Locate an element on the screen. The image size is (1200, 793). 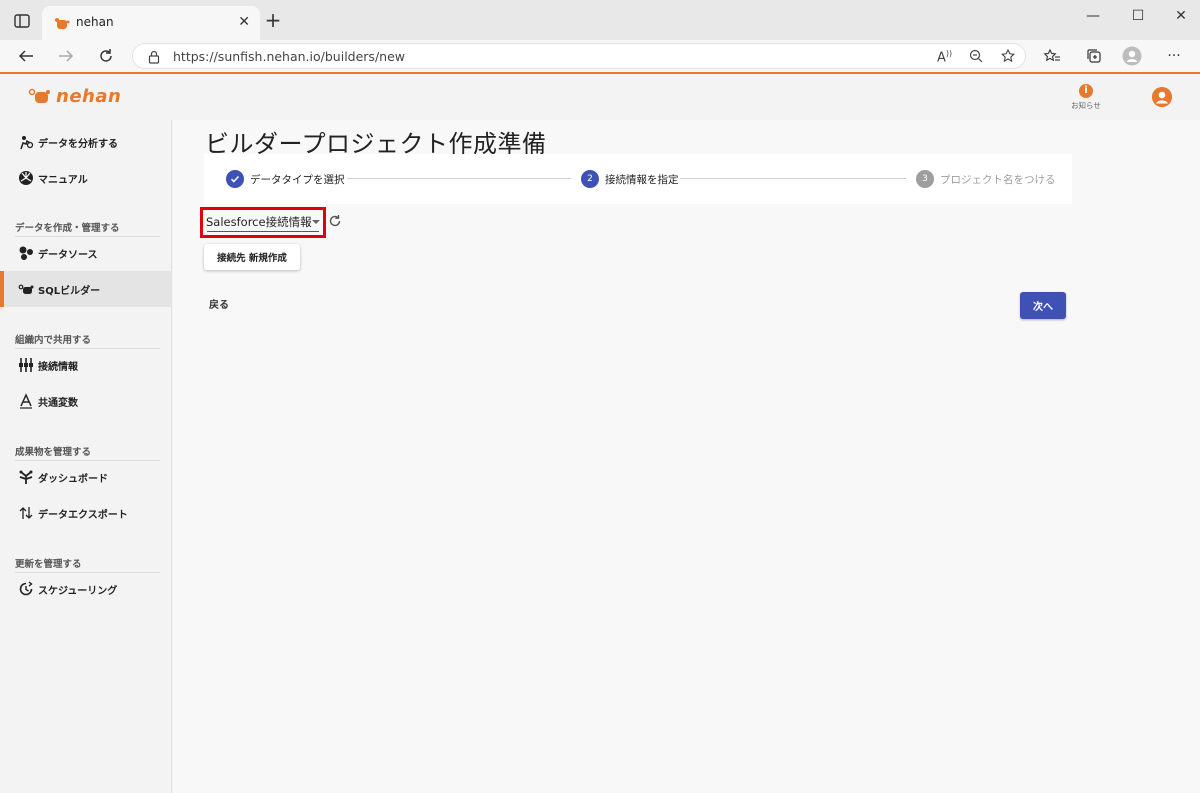
connection-icon is located at coordinates (26, 365).